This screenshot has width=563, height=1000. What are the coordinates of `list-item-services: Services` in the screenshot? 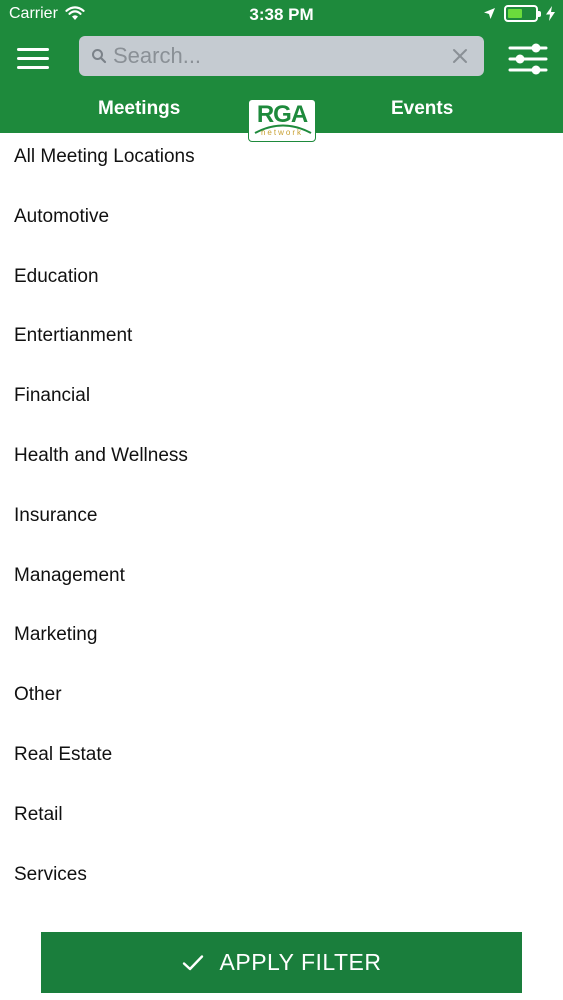 It's located at (281, 881).